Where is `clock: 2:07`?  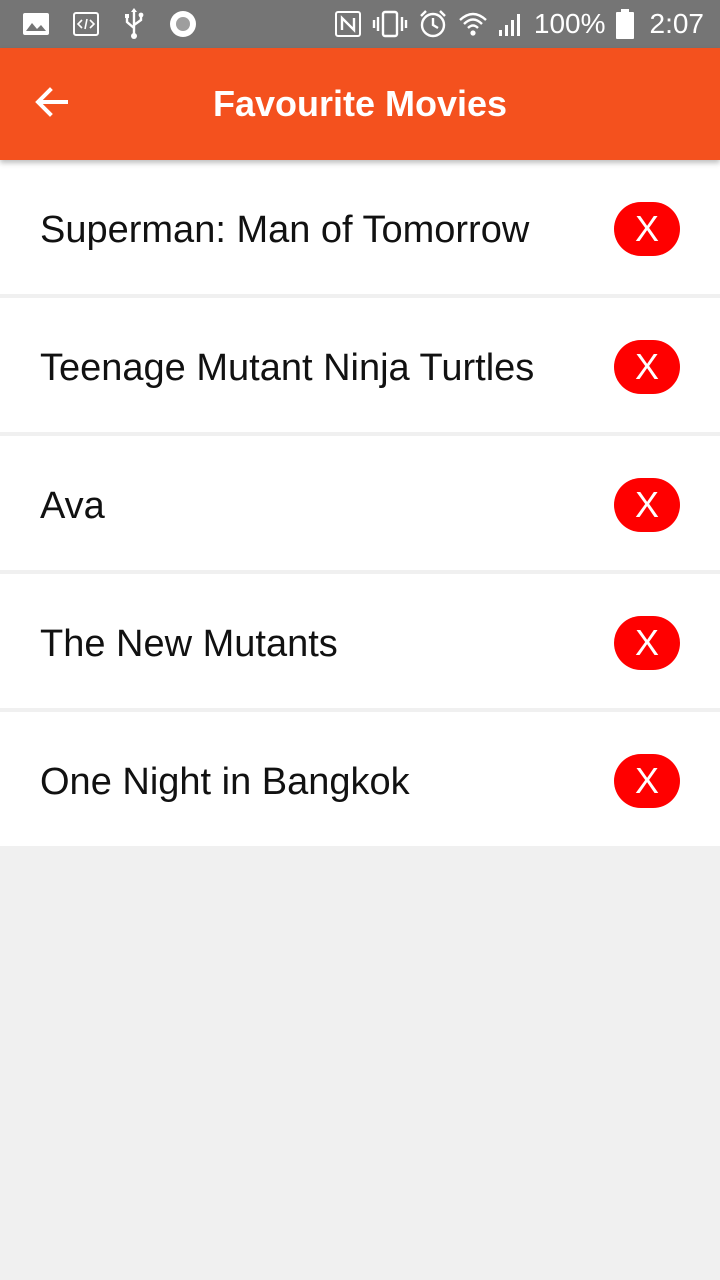
clock: 2:07 is located at coordinates (677, 23).